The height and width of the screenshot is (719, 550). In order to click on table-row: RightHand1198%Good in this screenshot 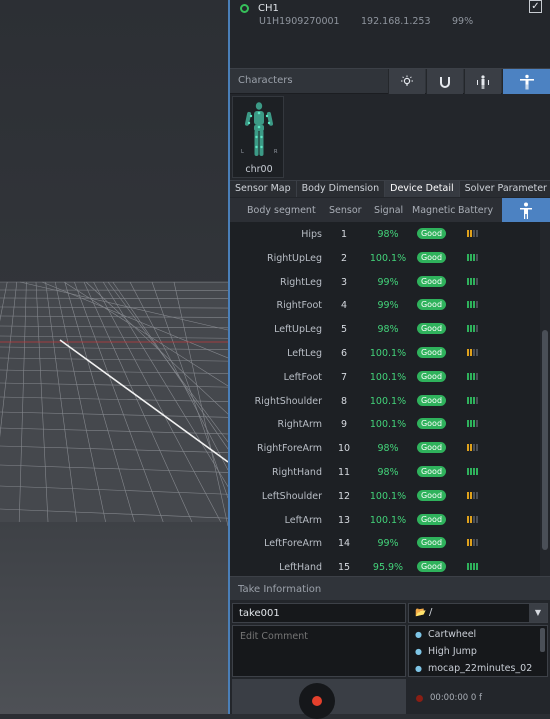, I will do `click(380, 472)`.